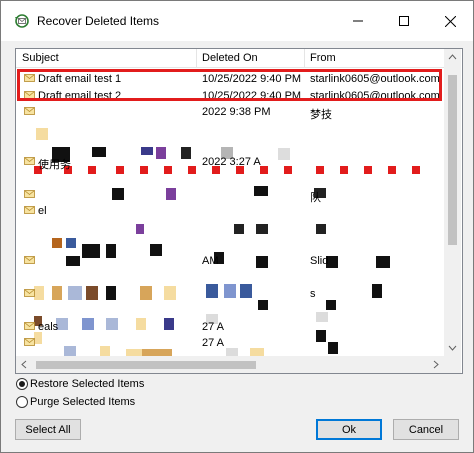  Describe the element at coordinates (319, 260) in the screenshot. I see `cell-from: Slid` at that location.